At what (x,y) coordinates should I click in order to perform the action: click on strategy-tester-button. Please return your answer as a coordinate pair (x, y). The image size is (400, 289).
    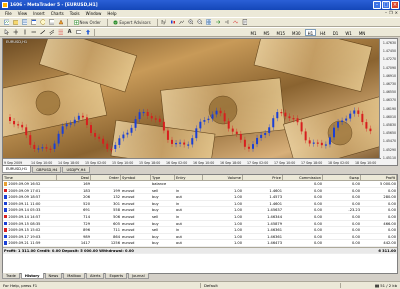
    Looking at the image, I should click on (60, 22).